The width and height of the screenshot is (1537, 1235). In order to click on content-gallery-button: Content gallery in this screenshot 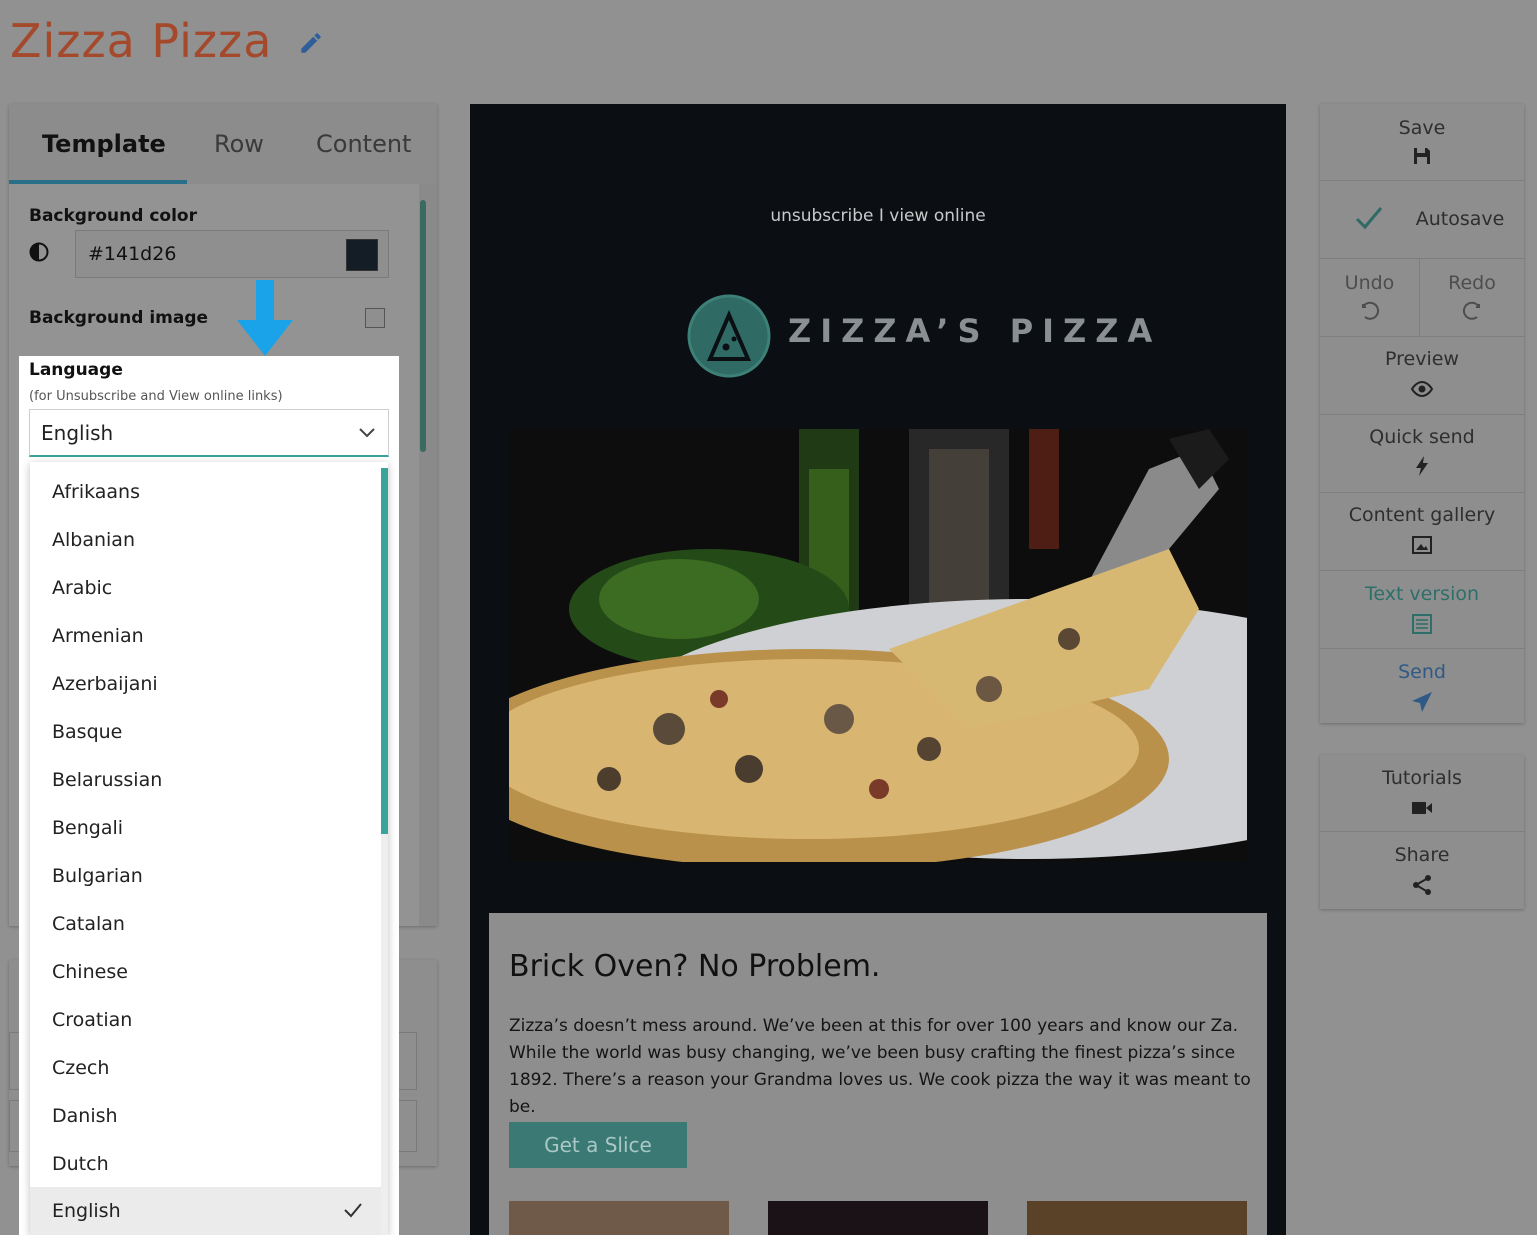, I will do `click(1422, 532)`.